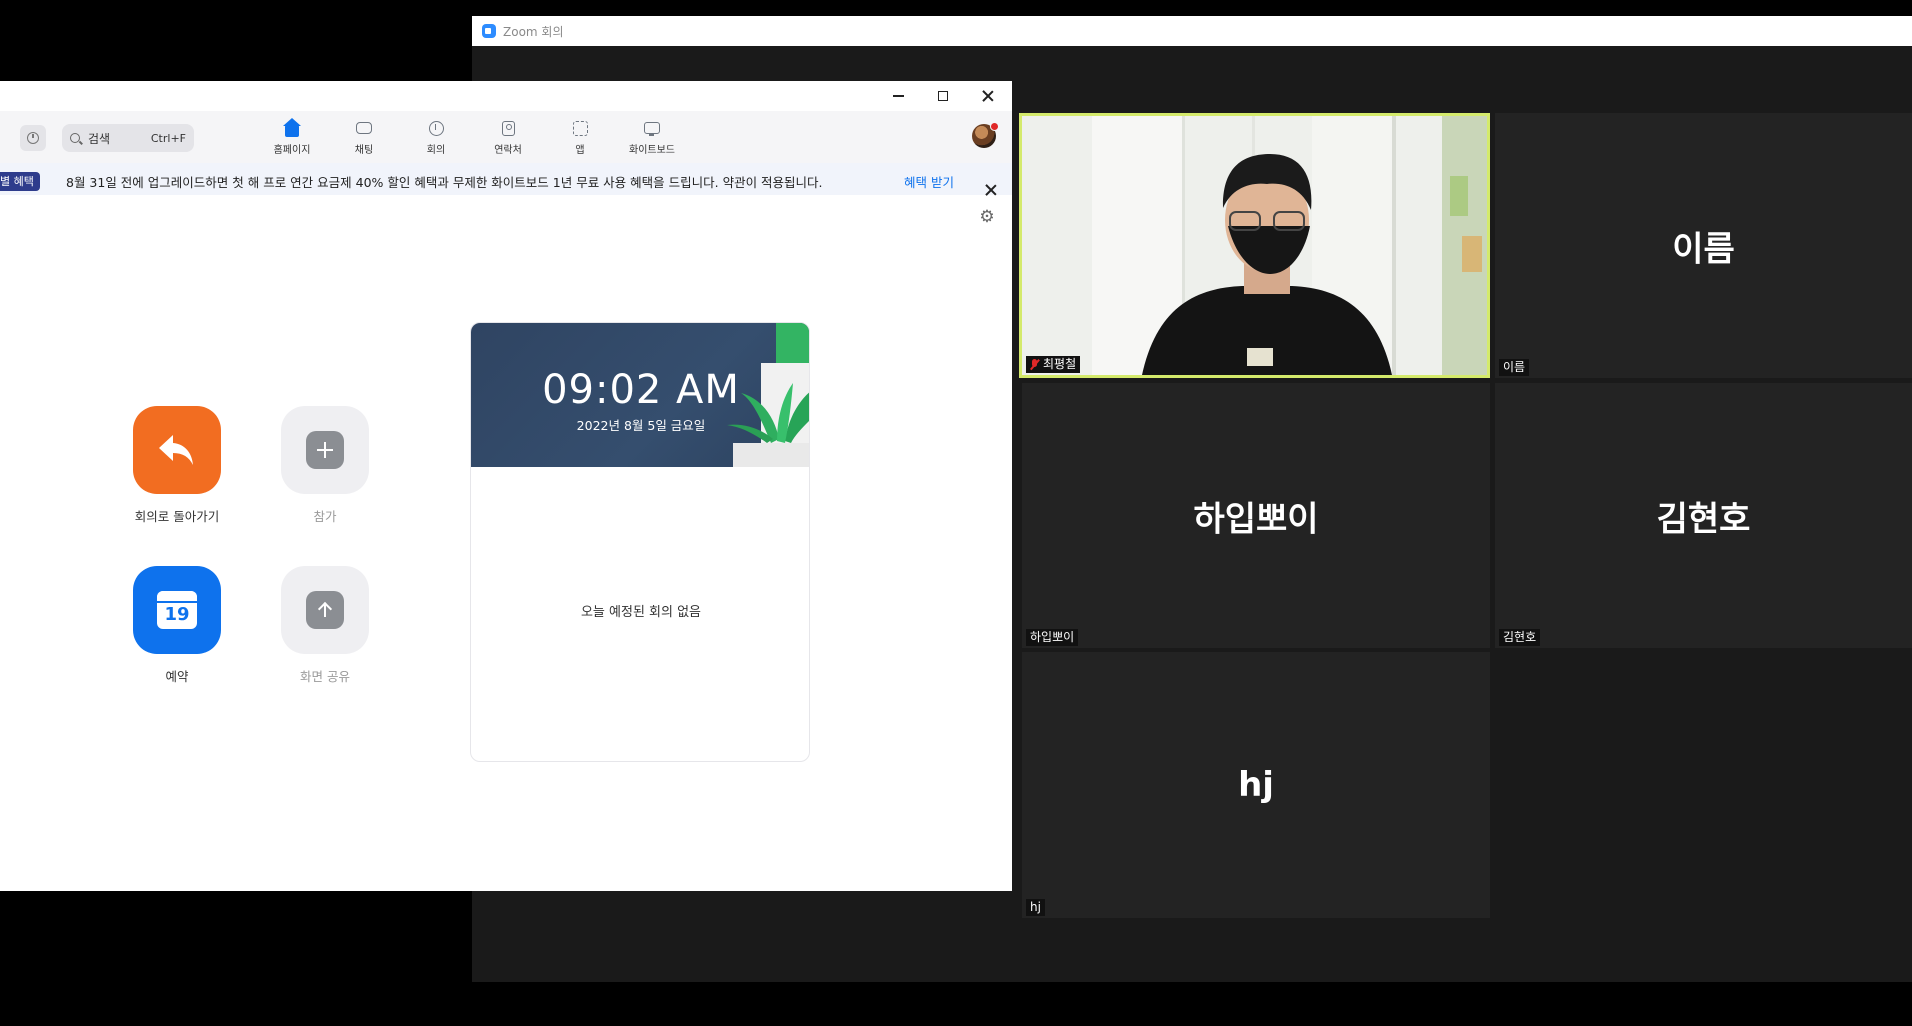 Image resolution: width=1912 pixels, height=1026 pixels. Describe the element at coordinates (641, 390) in the screenshot. I see `current-time: 09:02 AM` at that location.